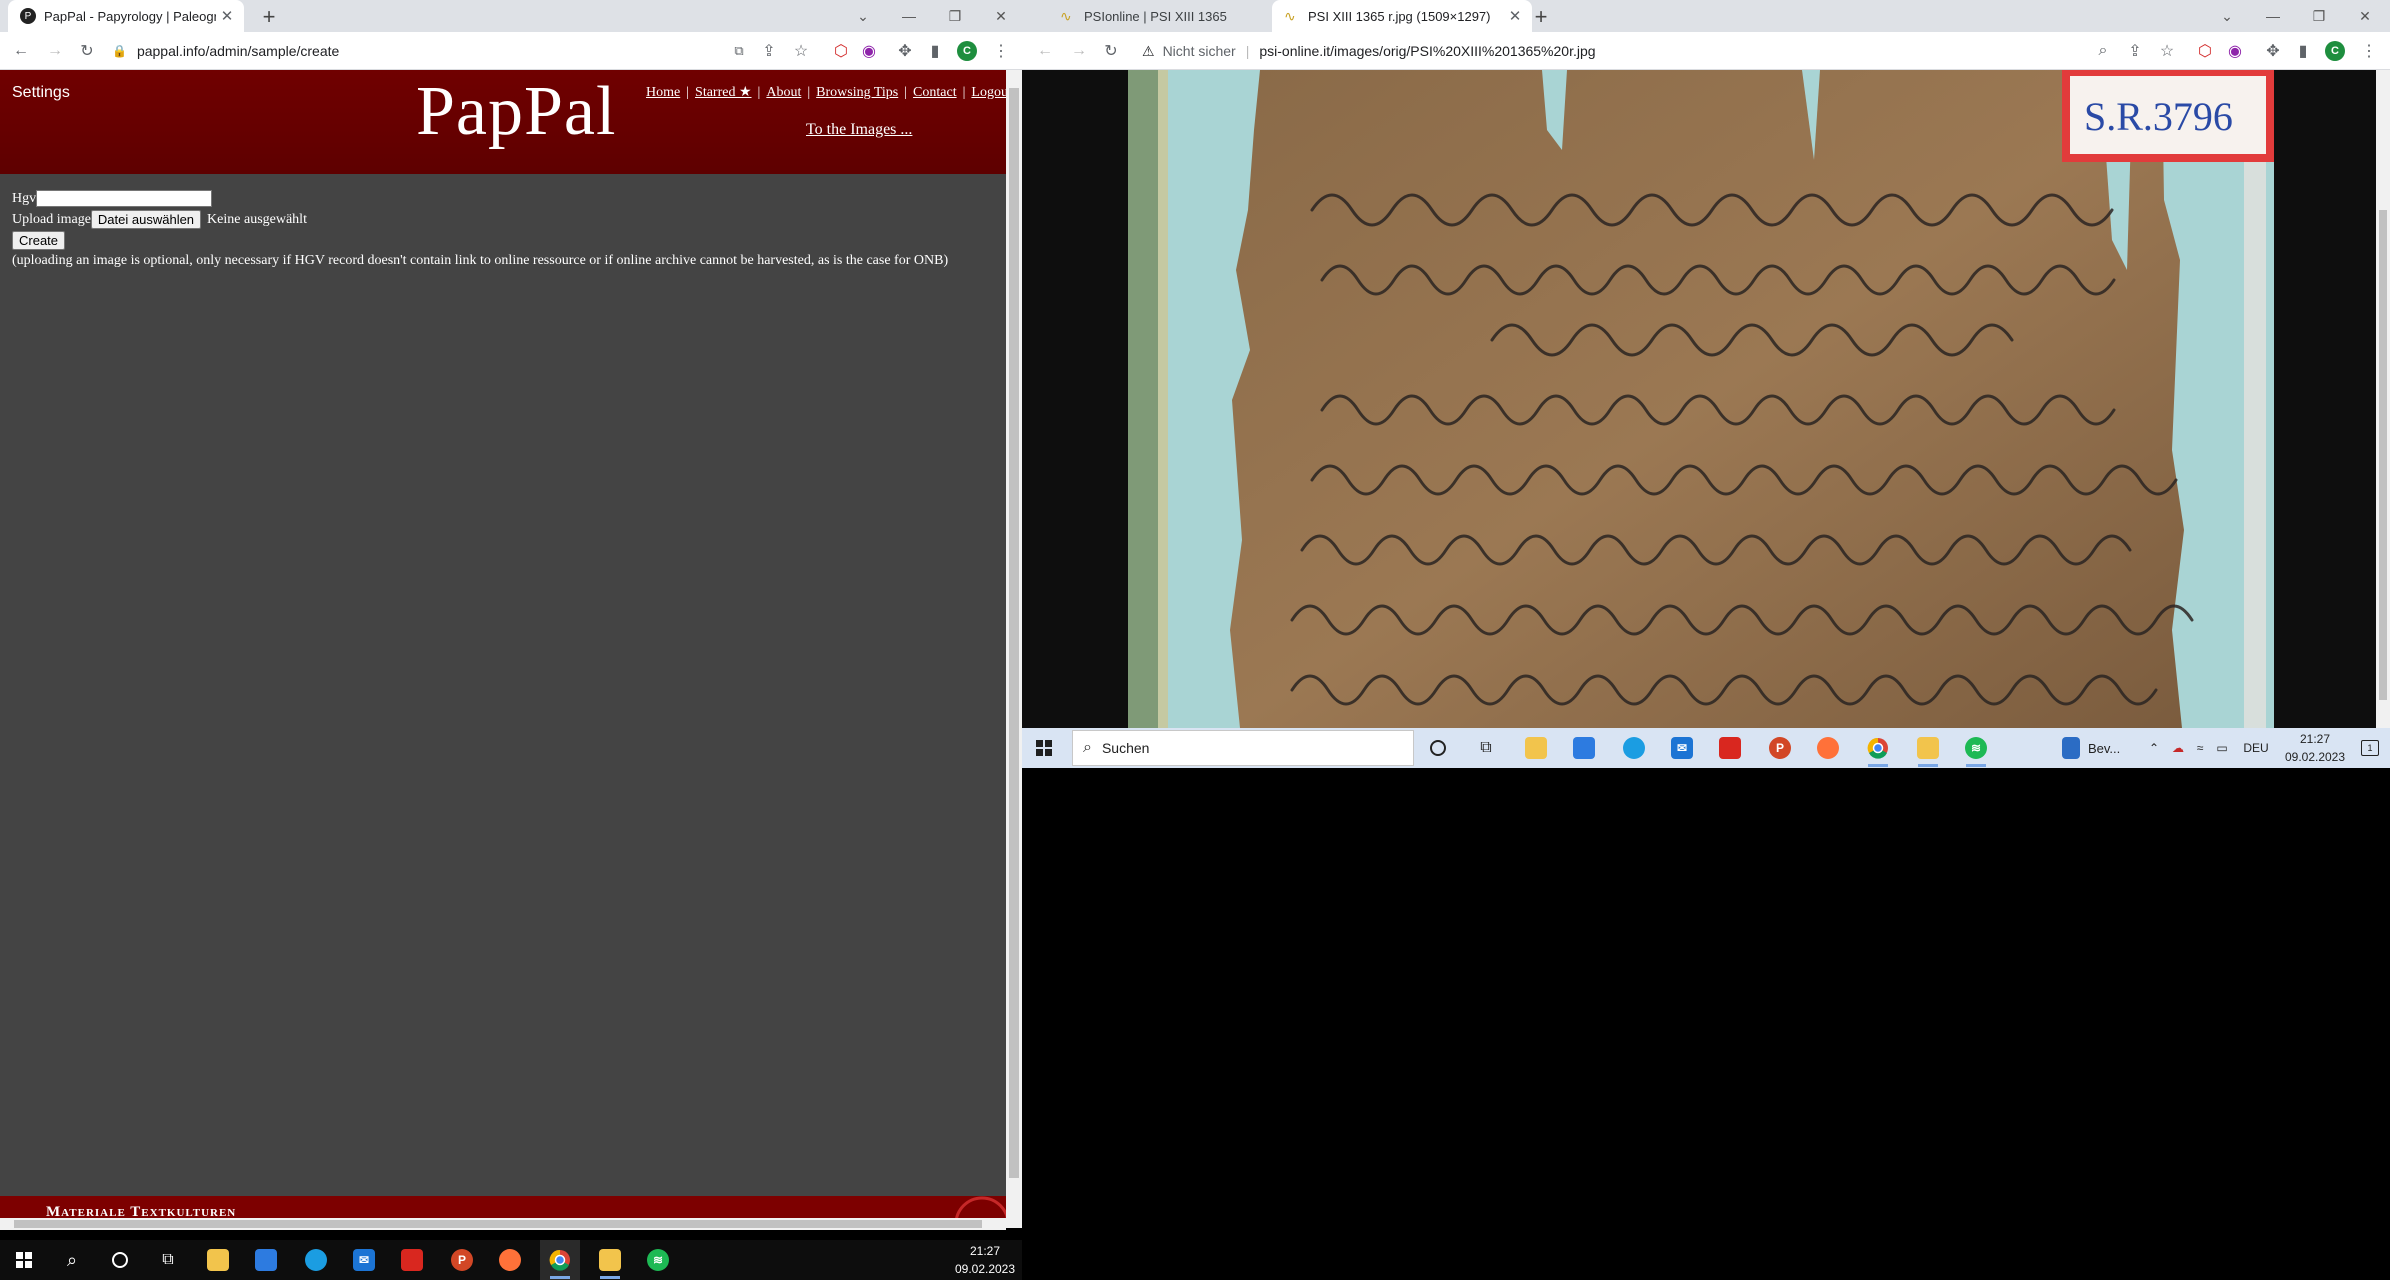  I want to click on tab-pappal: P PapPal - Papyrology | Paleograph ✕, so click(126, 16).